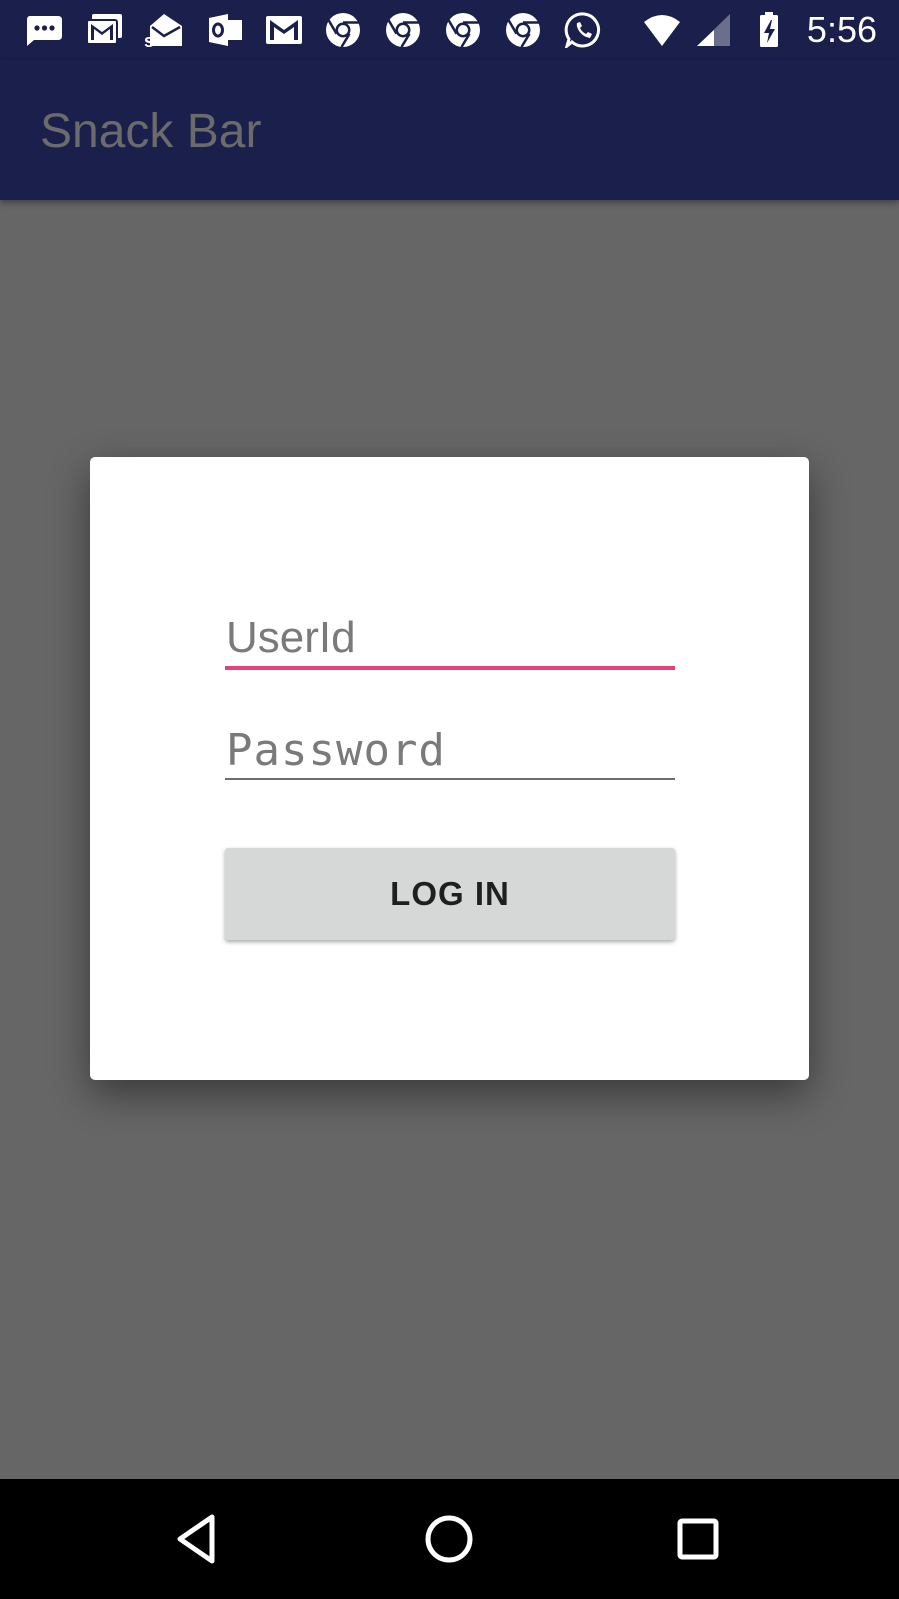 The image size is (899, 1599). I want to click on app-title: Snack Bar, so click(151, 131).